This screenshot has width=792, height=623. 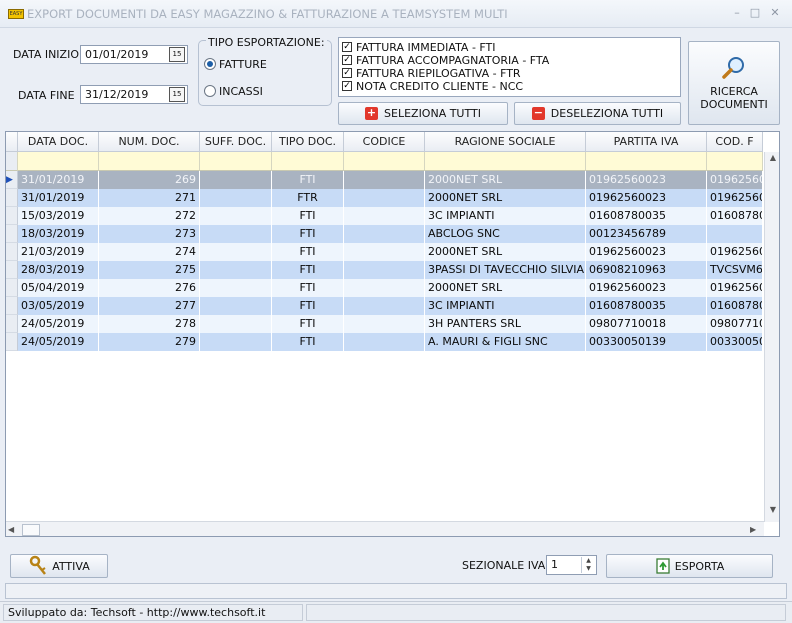 What do you see at coordinates (58, 306) in the screenshot?
I see `table-cell: 03/05/2019` at bounding box center [58, 306].